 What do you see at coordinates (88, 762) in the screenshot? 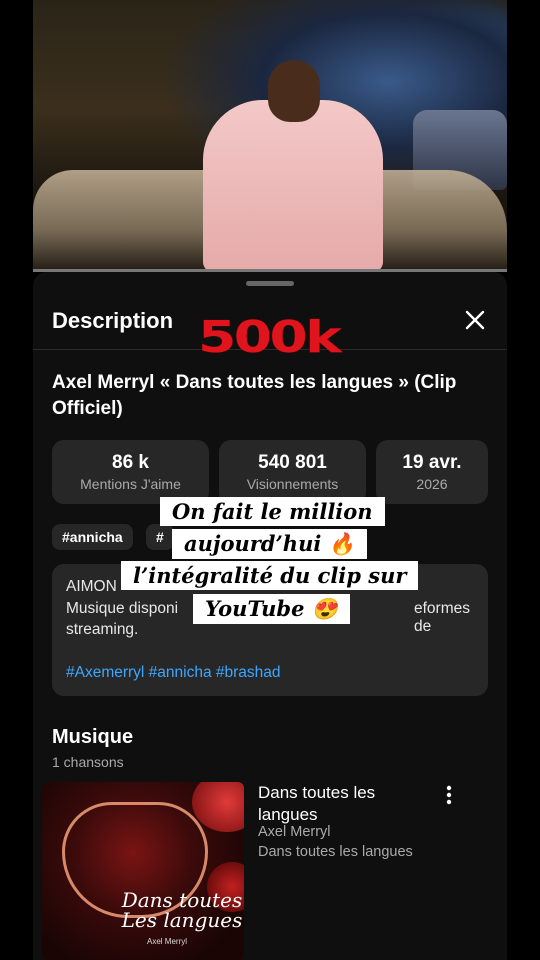
I see `music-count: 1 chansons` at bounding box center [88, 762].